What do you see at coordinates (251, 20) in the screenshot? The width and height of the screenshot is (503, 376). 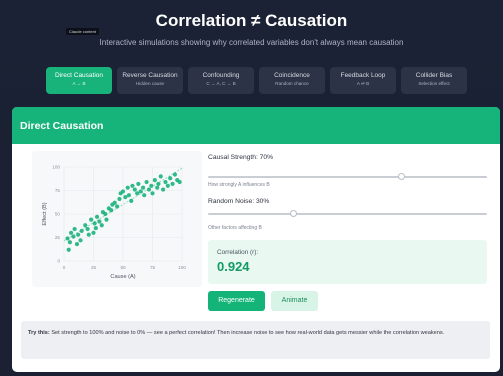 I see `page-title: Correlation ≠ Causation` at bounding box center [251, 20].